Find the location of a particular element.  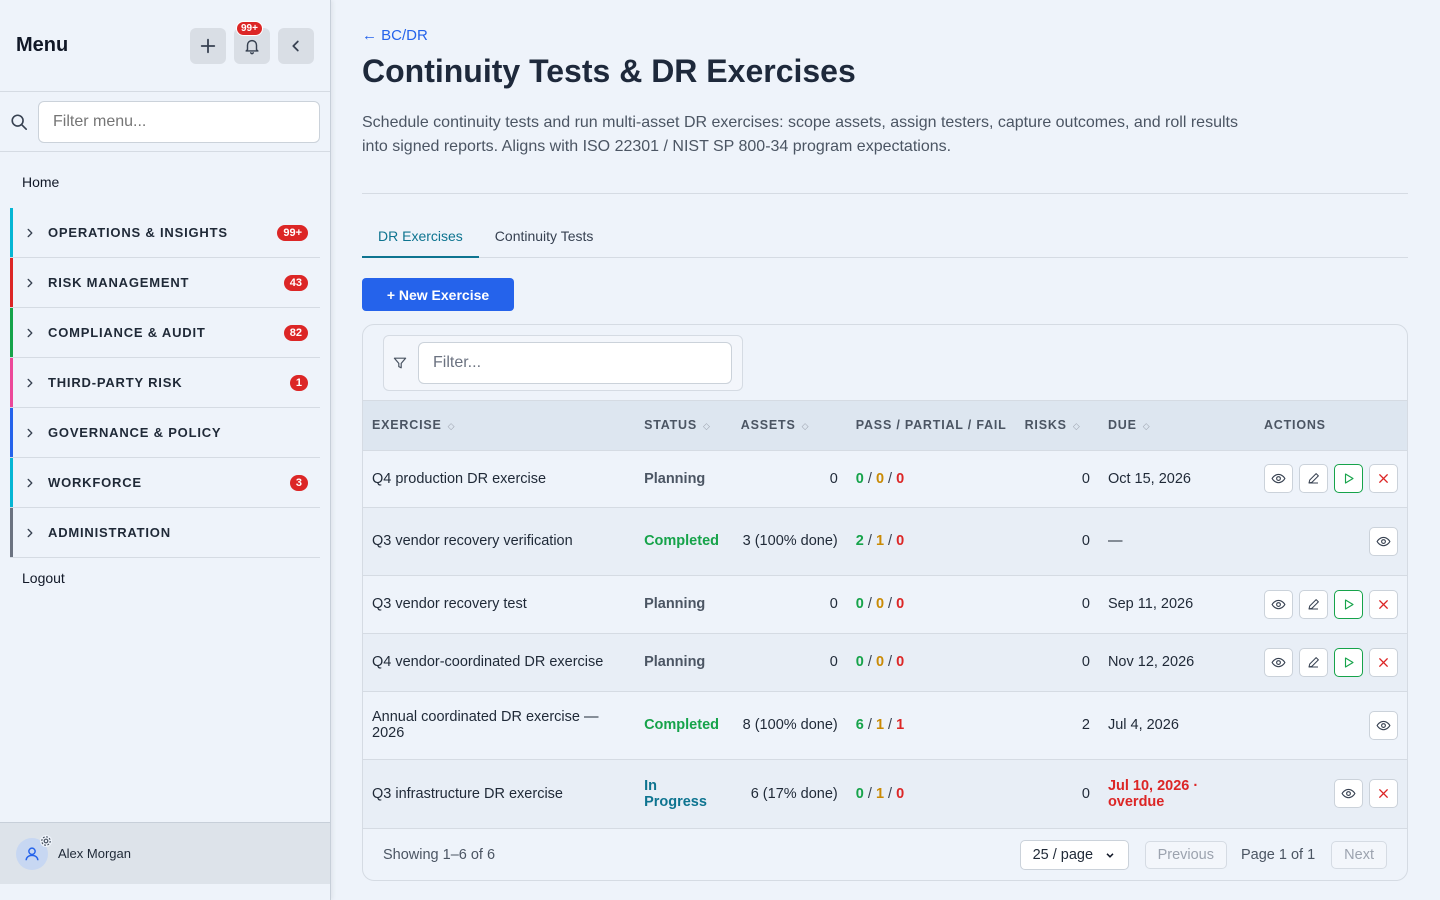

exercise-name: Q3 infrastructure DR exercise is located at coordinates (499, 793).